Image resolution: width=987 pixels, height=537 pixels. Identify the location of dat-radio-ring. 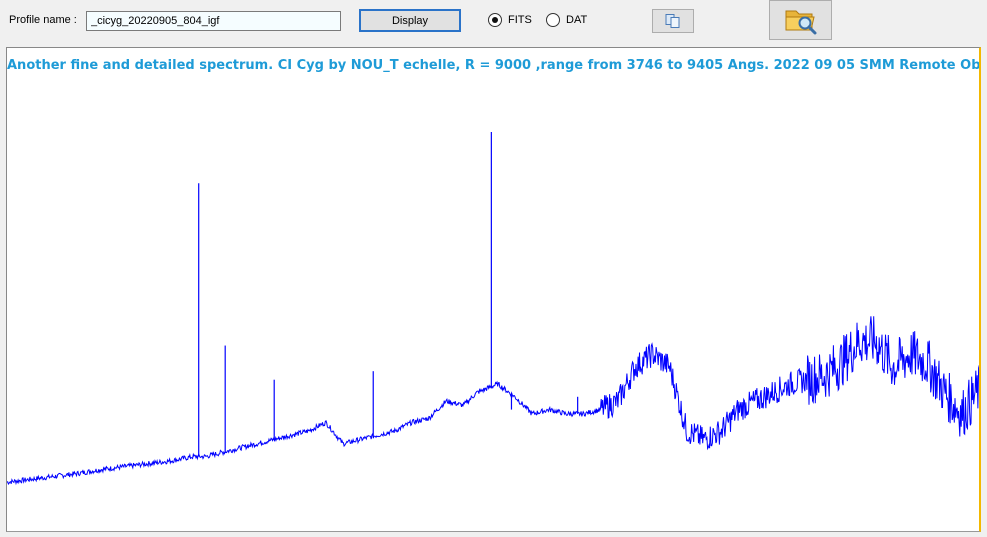
(553, 20).